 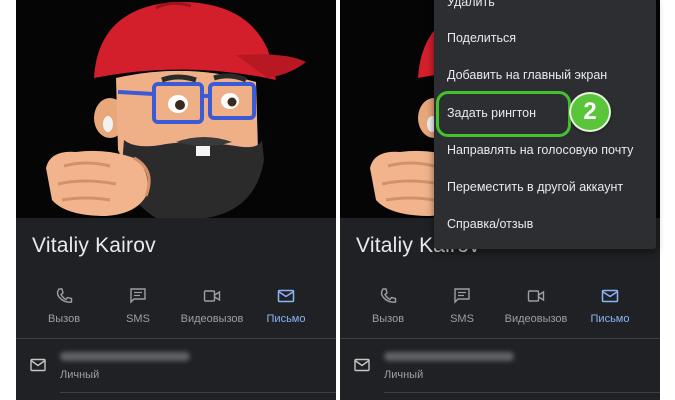 I want to click on menu-item-share: Поделиться, so click(x=545, y=38).